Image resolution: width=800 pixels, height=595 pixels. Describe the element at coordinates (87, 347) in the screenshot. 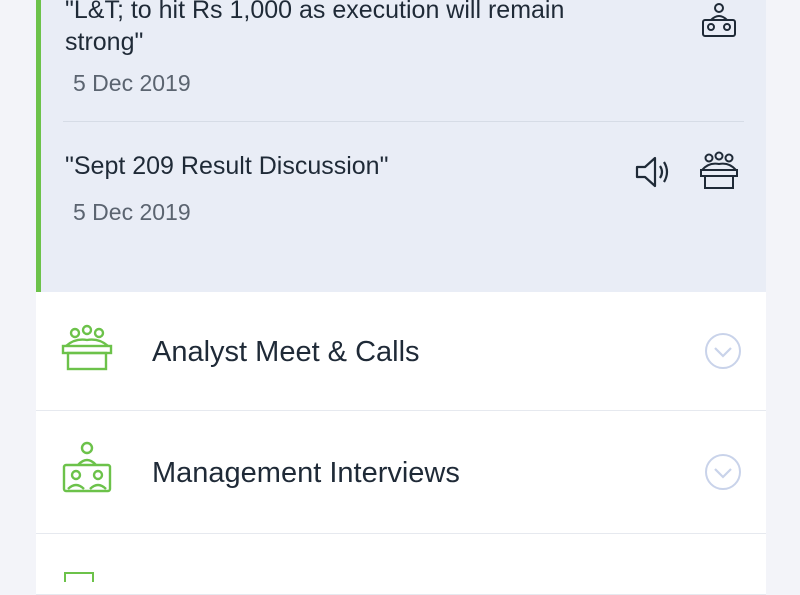

I see `podium-group-icon` at that location.